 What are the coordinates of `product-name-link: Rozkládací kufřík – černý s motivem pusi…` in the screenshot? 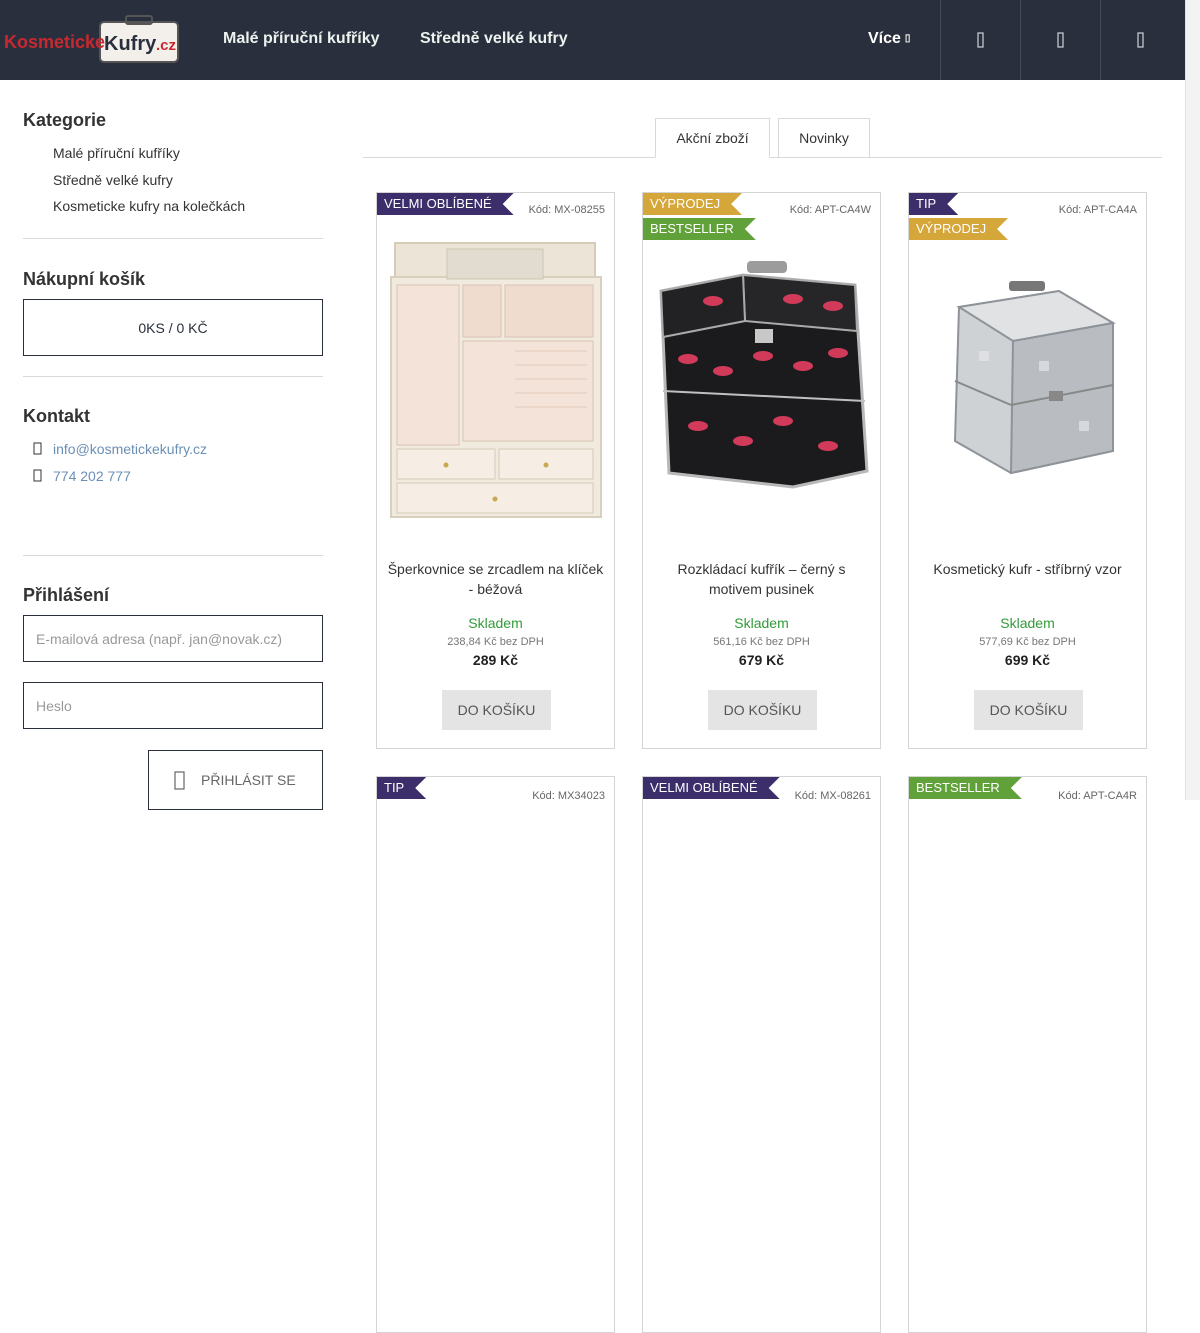 It's located at (761, 579).